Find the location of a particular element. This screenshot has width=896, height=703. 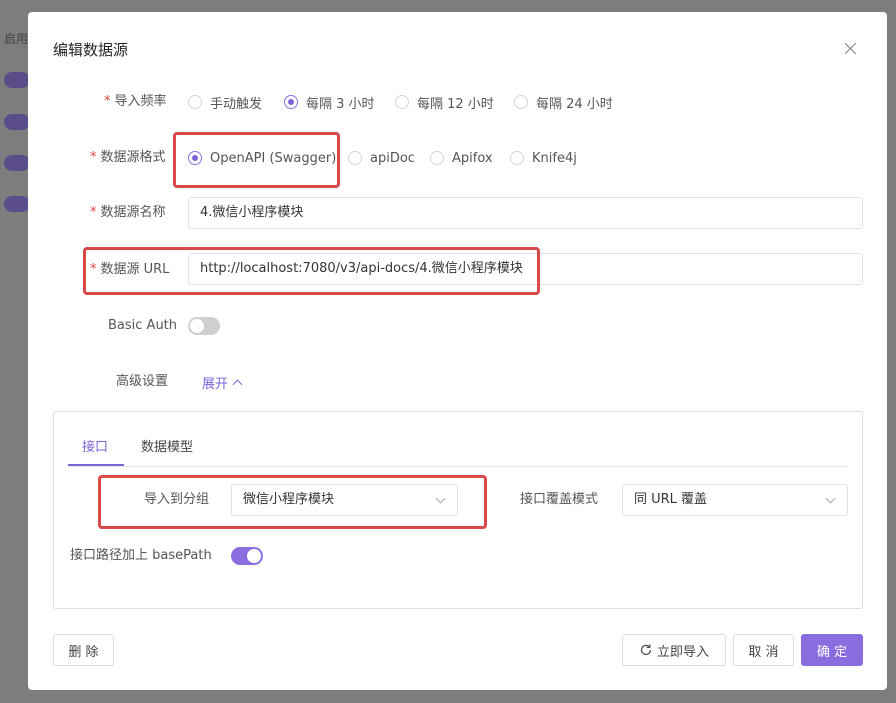

delete-button: 删 除 is located at coordinates (83, 650).